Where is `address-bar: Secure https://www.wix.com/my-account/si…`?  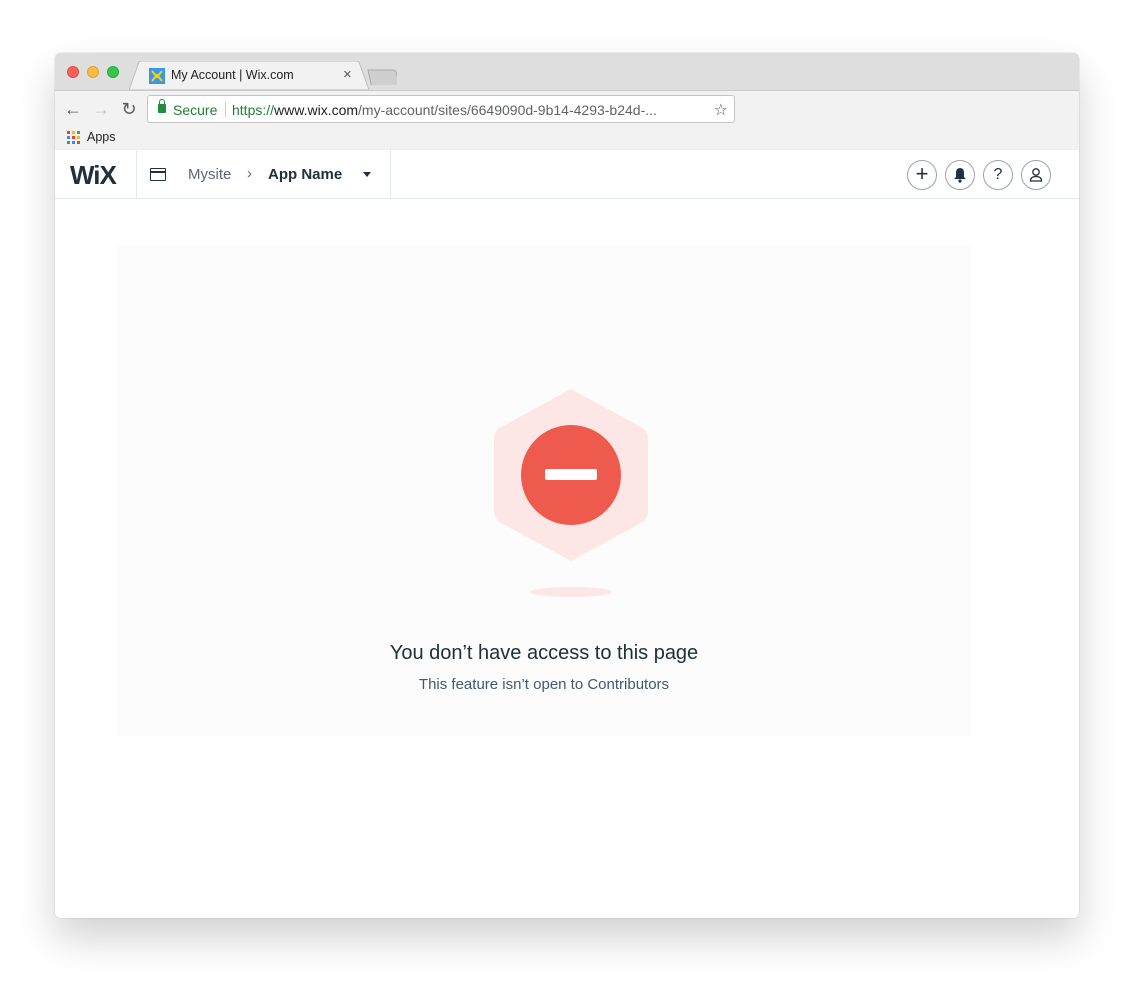 address-bar: Secure https://www.wix.com/my-account/si… is located at coordinates (441, 109).